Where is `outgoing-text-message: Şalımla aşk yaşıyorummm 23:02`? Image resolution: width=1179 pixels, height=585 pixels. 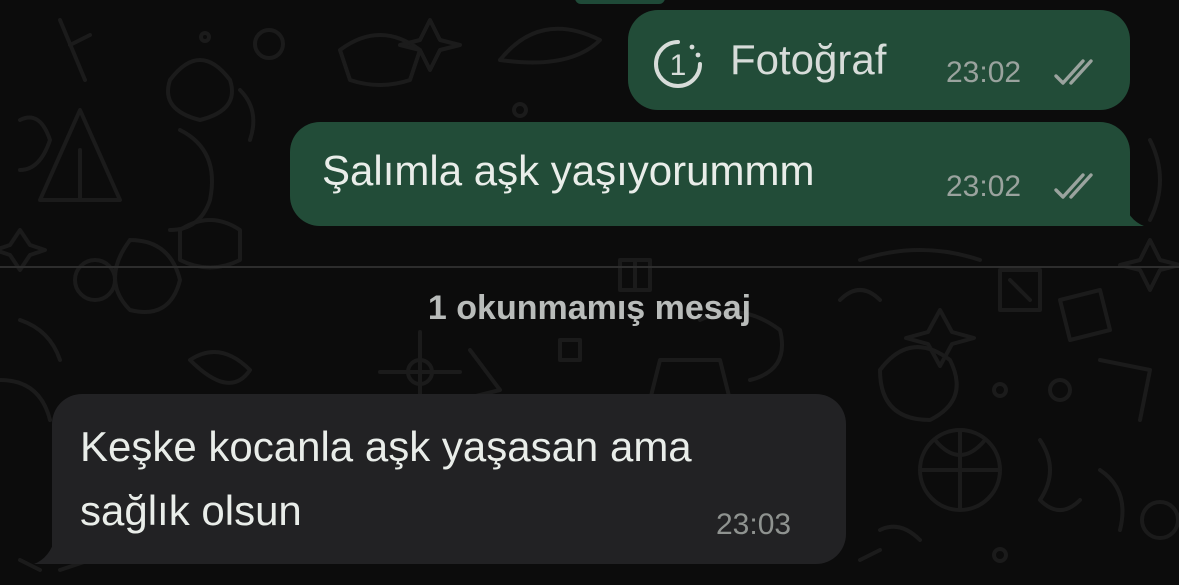
outgoing-text-message: Şalımla aşk yaşıyorummm 23:02 is located at coordinates (710, 174).